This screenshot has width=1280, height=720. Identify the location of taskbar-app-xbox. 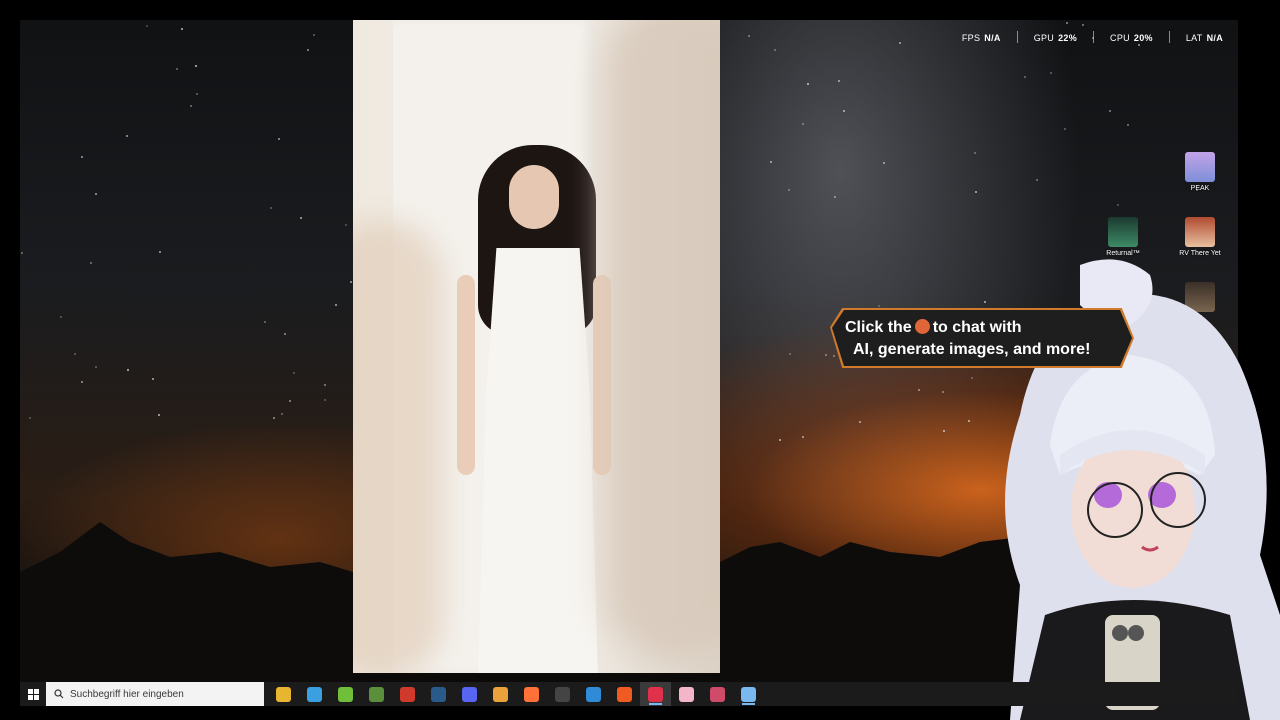
(345, 694).